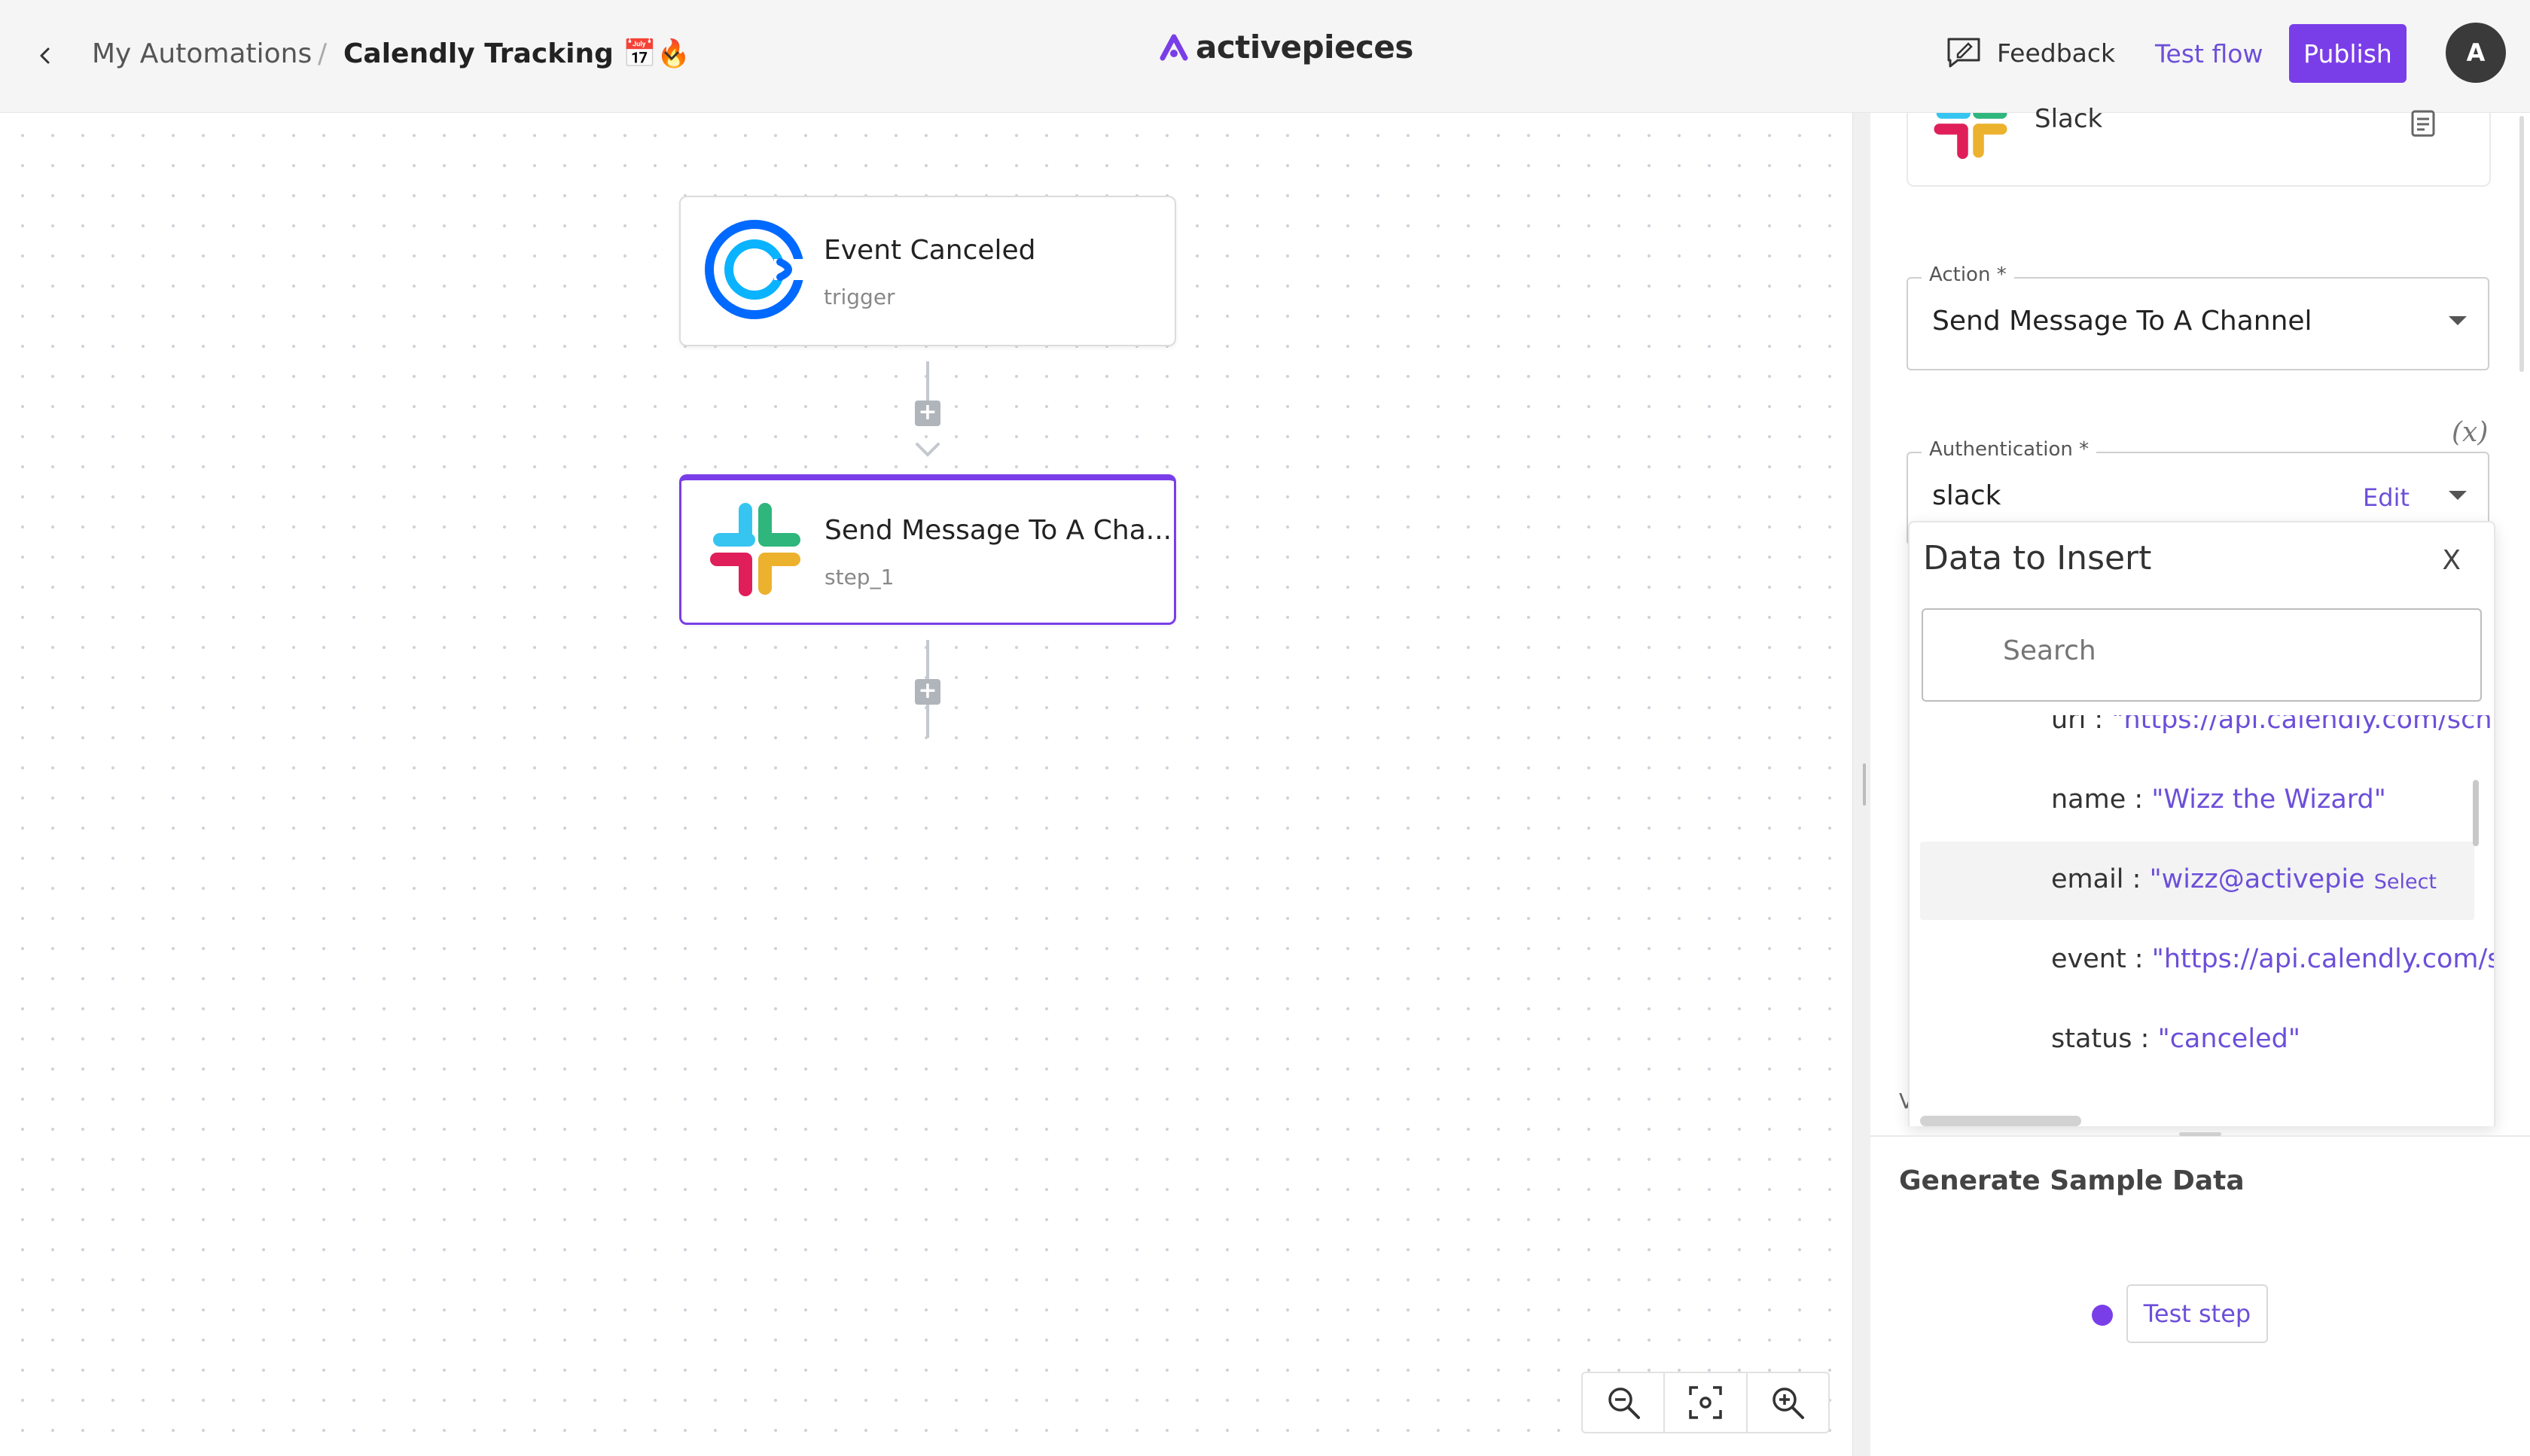 The image size is (2530, 1456). I want to click on edit-connection-link: Edit, so click(2386, 497).